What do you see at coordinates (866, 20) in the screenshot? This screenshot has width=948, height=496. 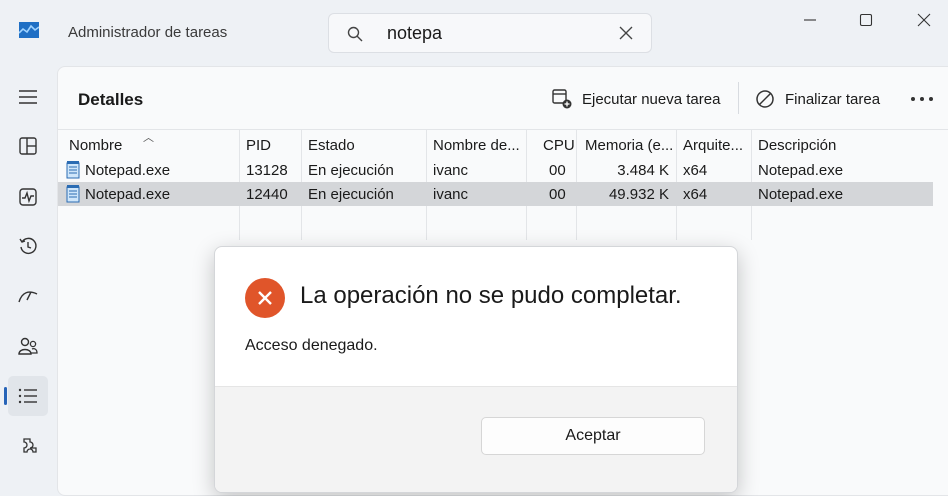 I see `maximize-icon` at bounding box center [866, 20].